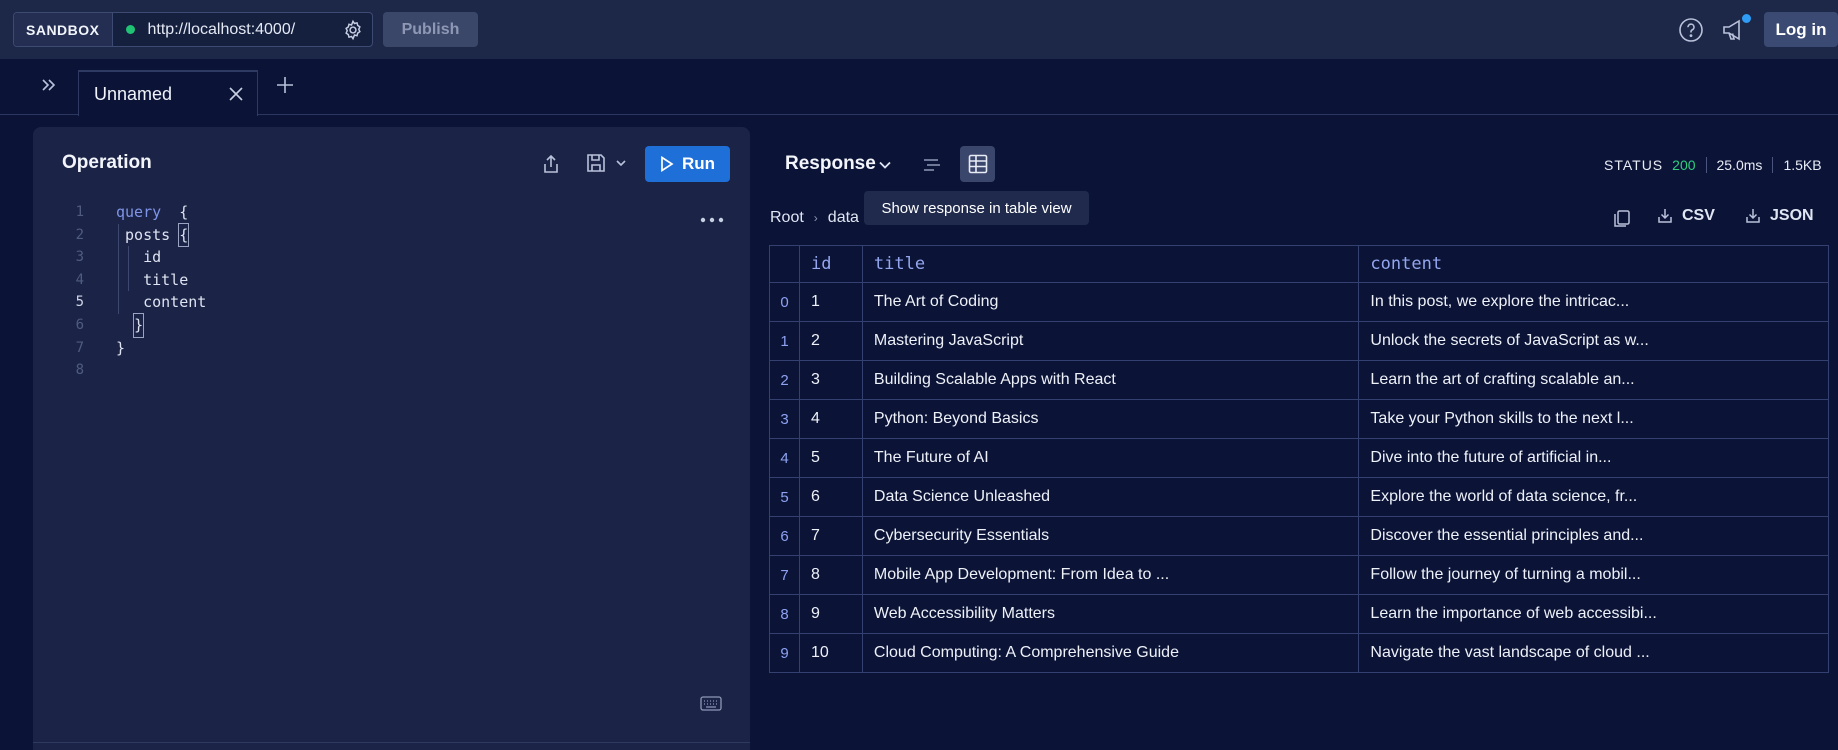 The width and height of the screenshot is (1838, 750). Describe the element at coordinates (333, 235) in the screenshot. I see `code-line: 2 posts {` at that location.